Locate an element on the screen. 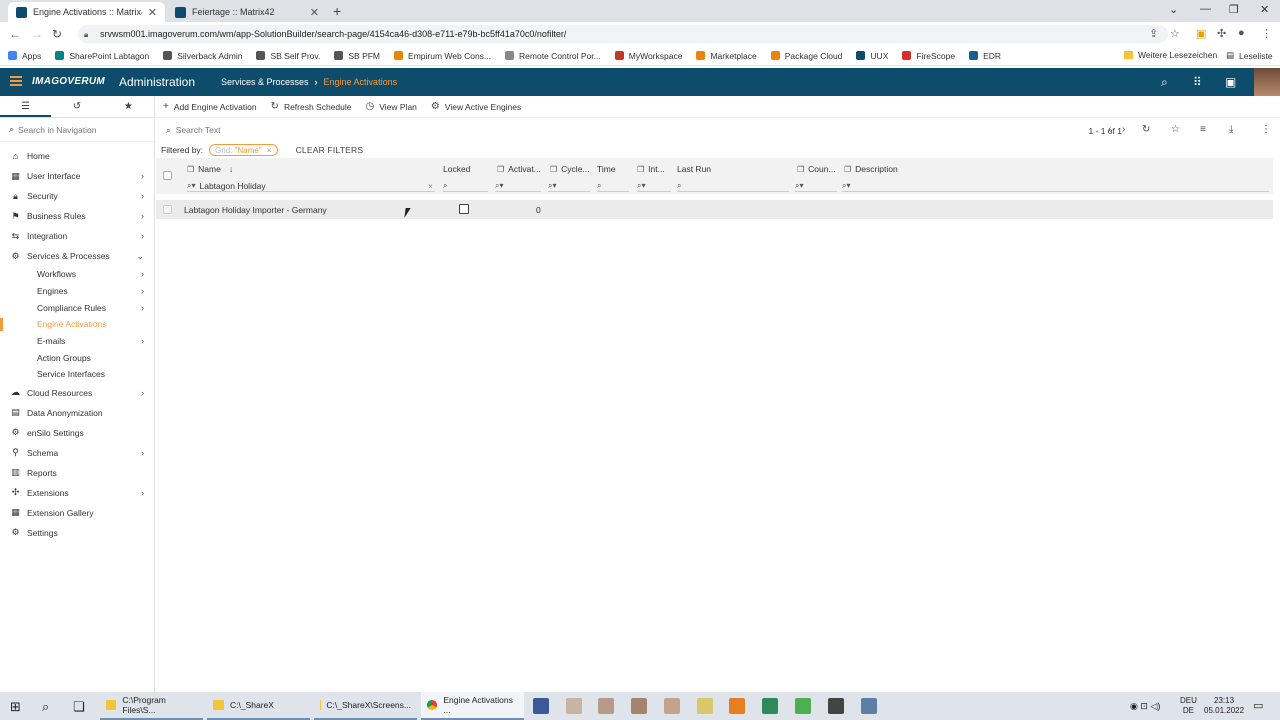  view-active-engines-button: ⚙ View Active Engines is located at coordinates (476, 106).